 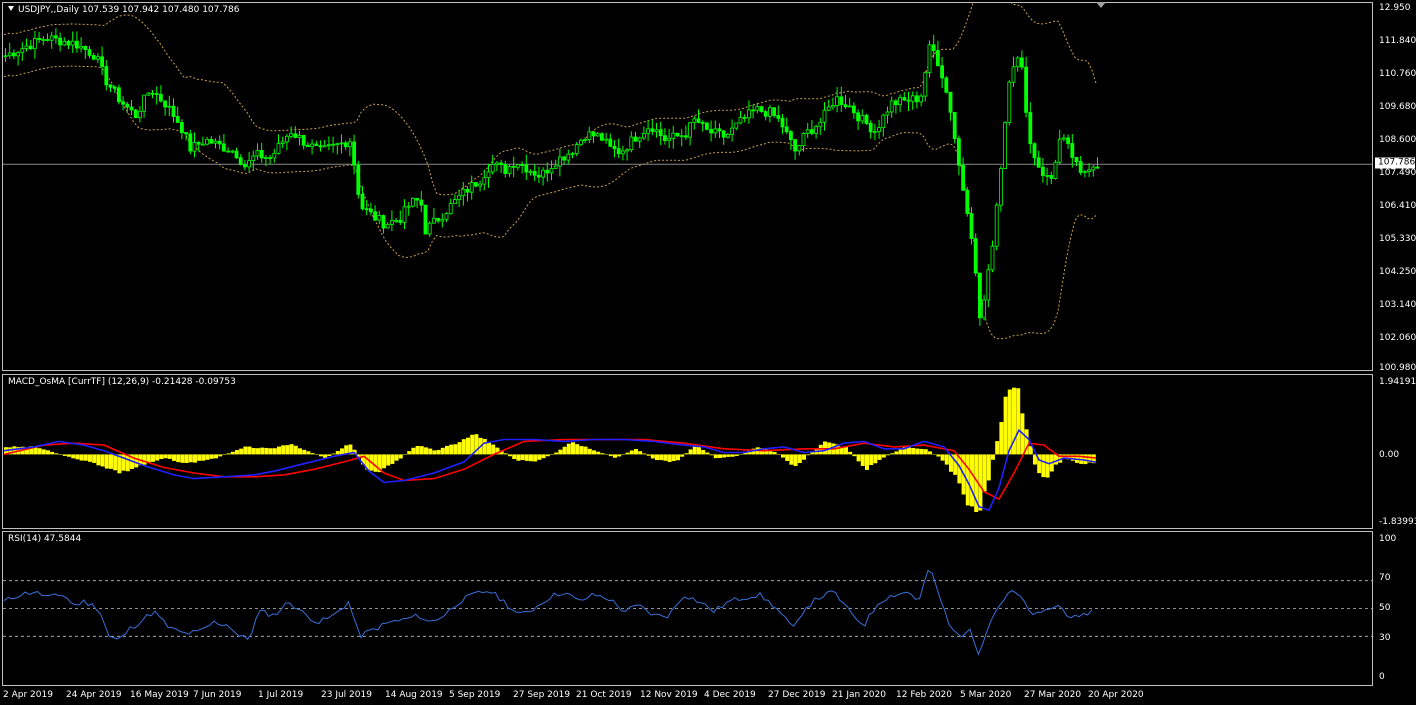 What do you see at coordinates (1053, 695) in the screenshot?
I see `time-tick: 27 Mar 2020` at bounding box center [1053, 695].